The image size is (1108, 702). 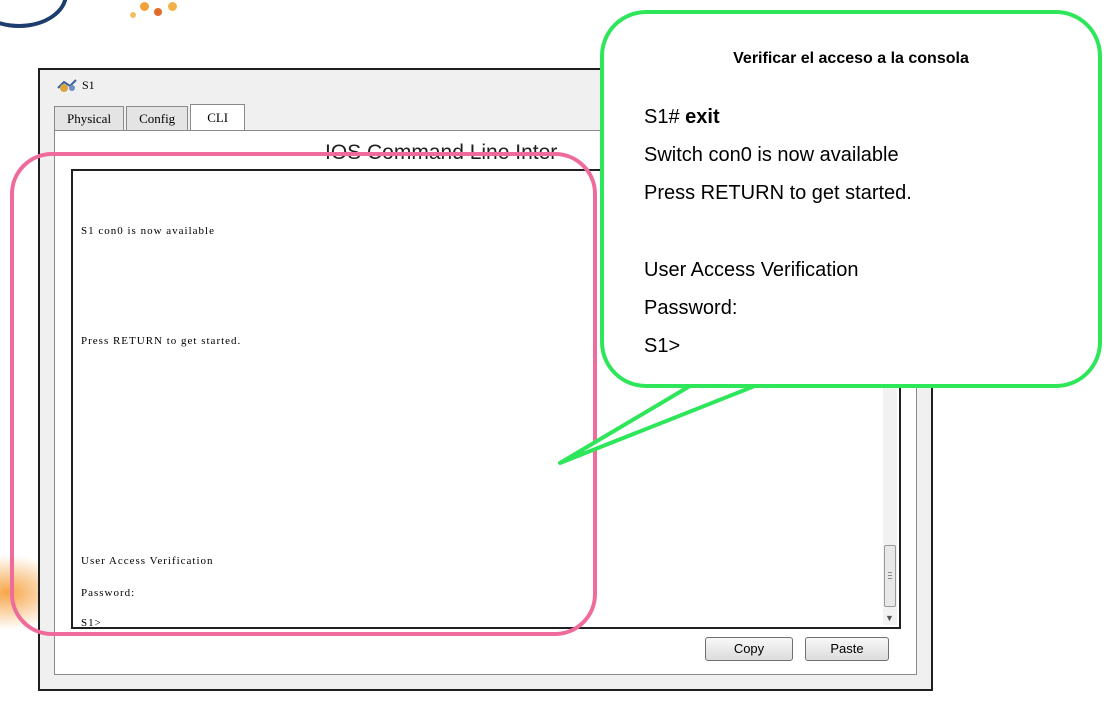 What do you see at coordinates (771, 155) in the screenshot?
I see `callout-line: Switch con0 is now available` at bounding box center [771, 155].